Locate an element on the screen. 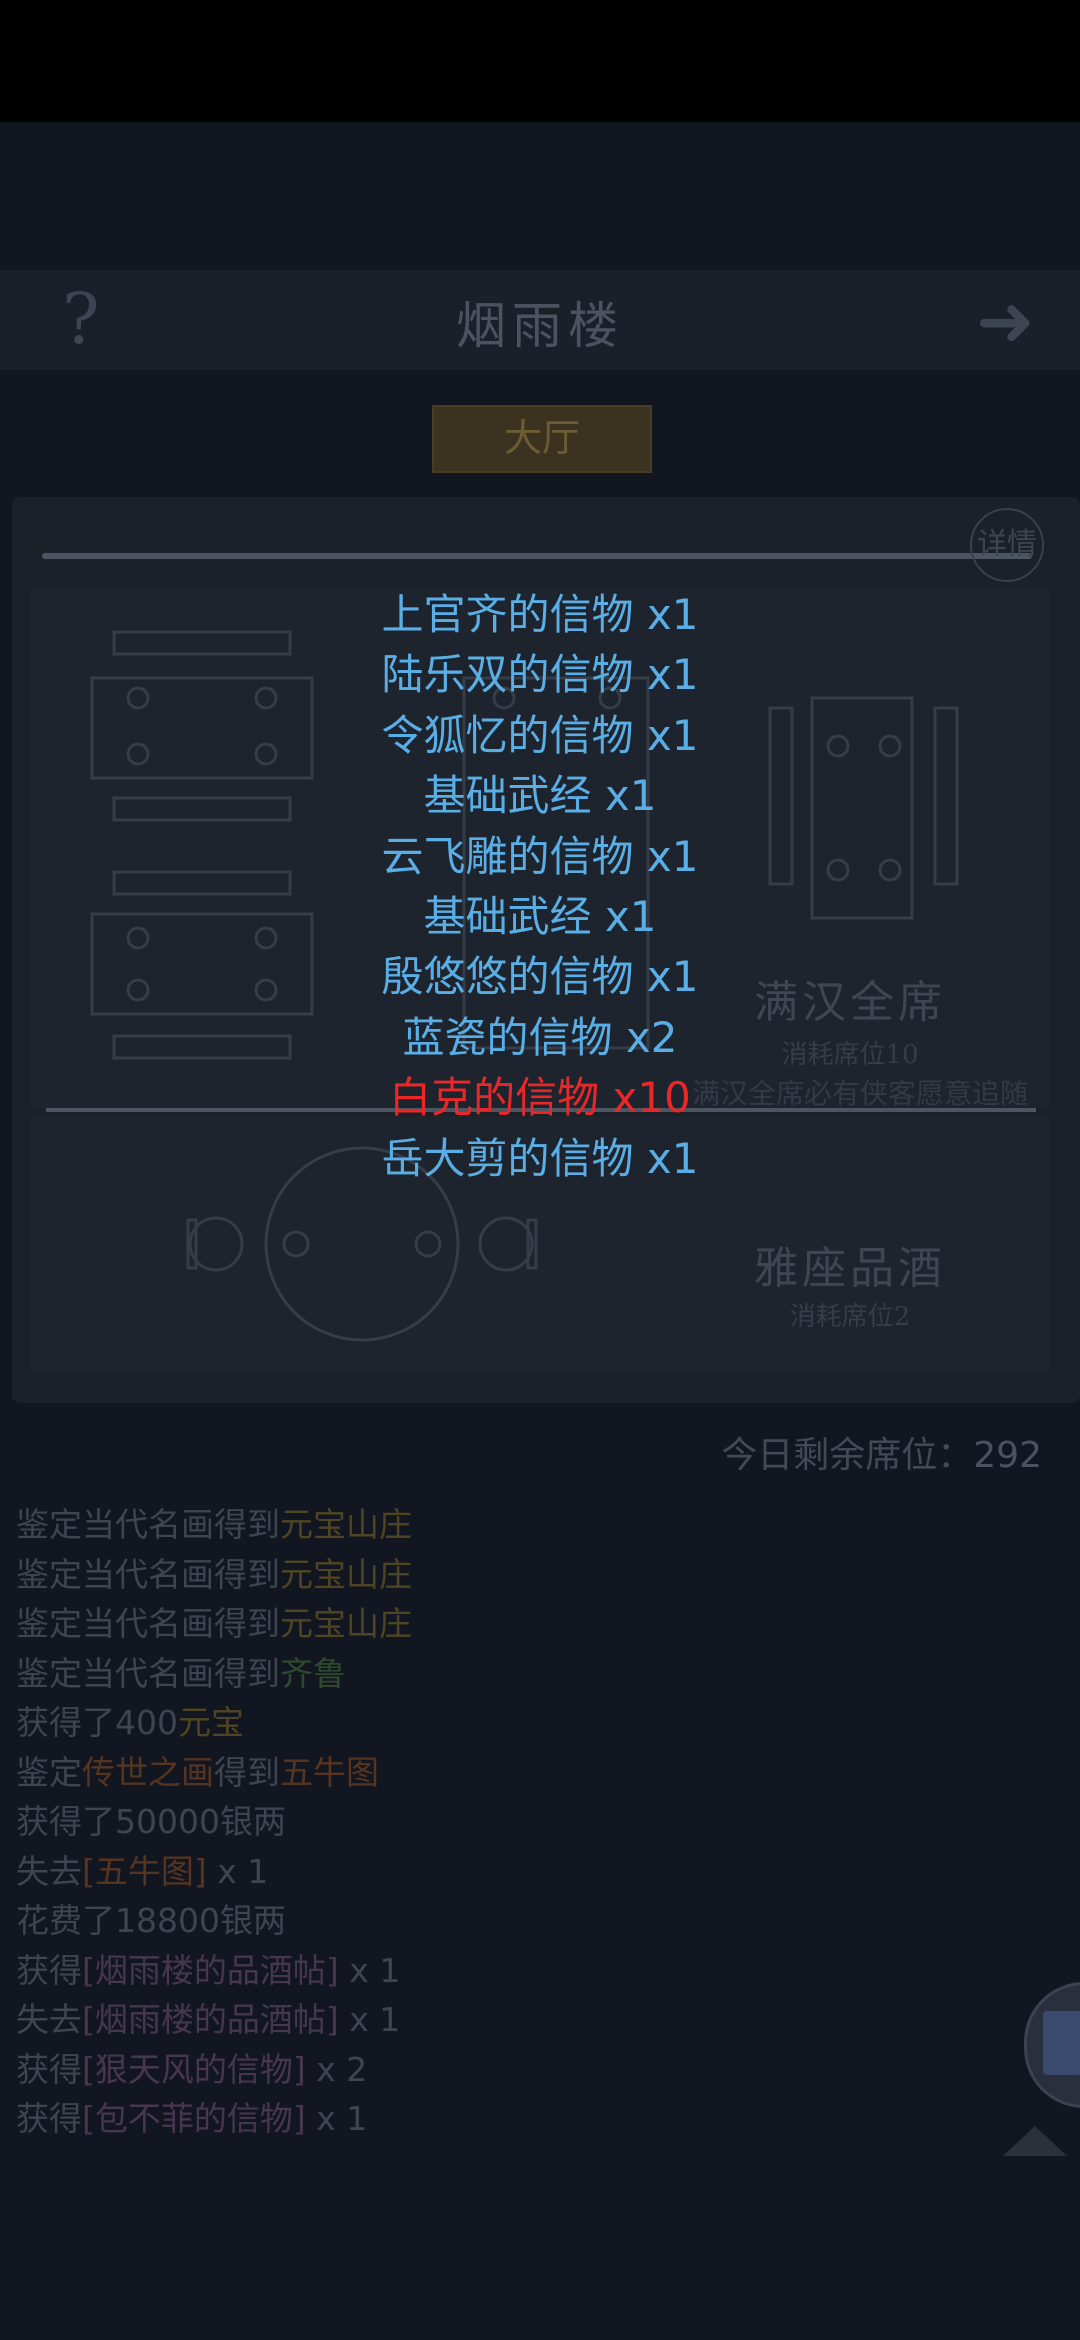 This screenshot has height=2340, width=1080. status-bar is located at coordinates (540, 61).